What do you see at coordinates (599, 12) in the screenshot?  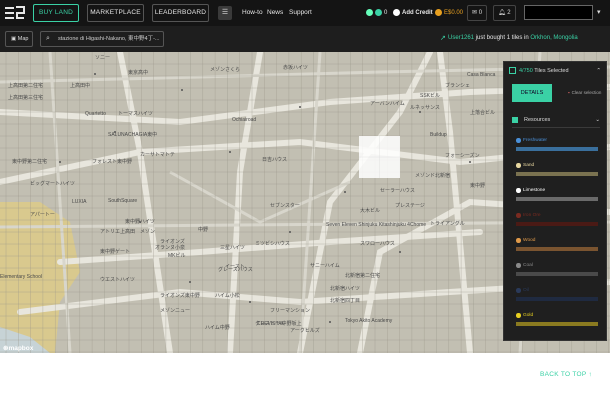 I see `chevron-down-icon: ▾` at bounding box center [599, 12].